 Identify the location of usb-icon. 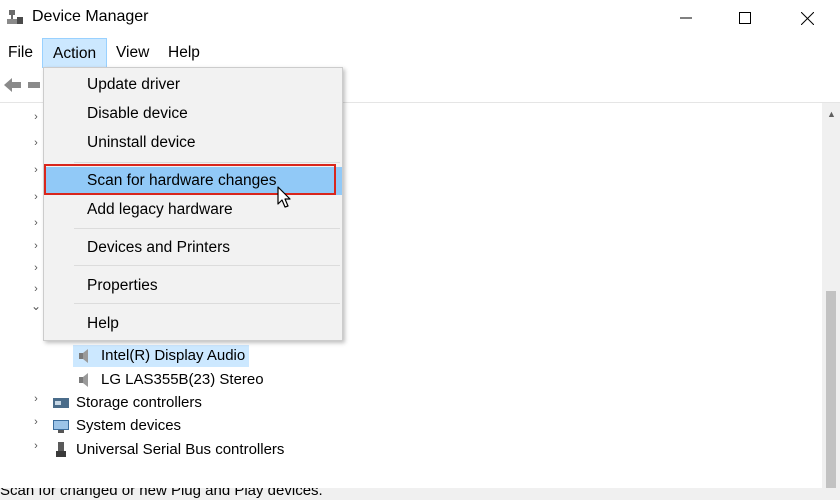
(61, 450).